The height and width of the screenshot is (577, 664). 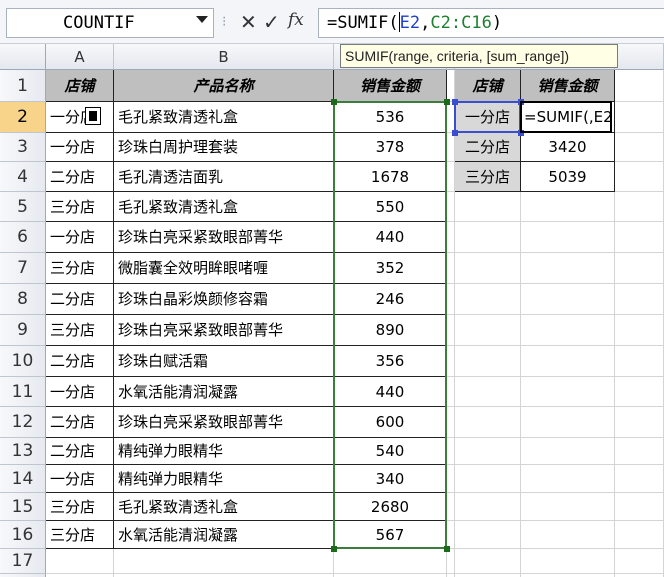 What do you see at coordinates (248, 22) in the screenshot?
I see `cancel-icon: ✕` at bounding box center [248, 22].